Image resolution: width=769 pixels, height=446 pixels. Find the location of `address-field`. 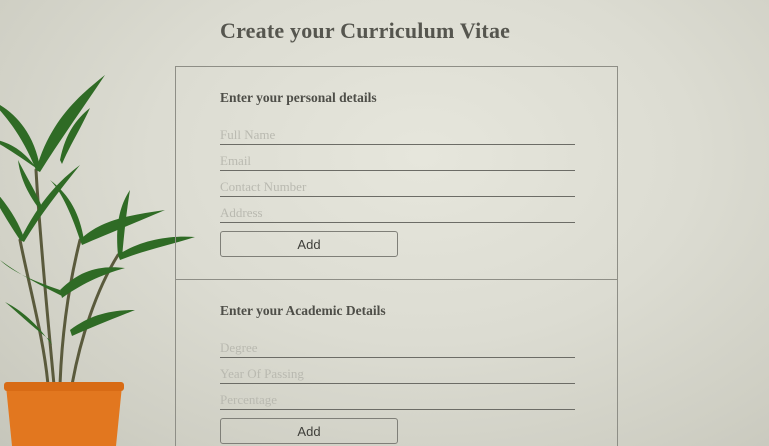

address-field is located at coordinates (397, 213).